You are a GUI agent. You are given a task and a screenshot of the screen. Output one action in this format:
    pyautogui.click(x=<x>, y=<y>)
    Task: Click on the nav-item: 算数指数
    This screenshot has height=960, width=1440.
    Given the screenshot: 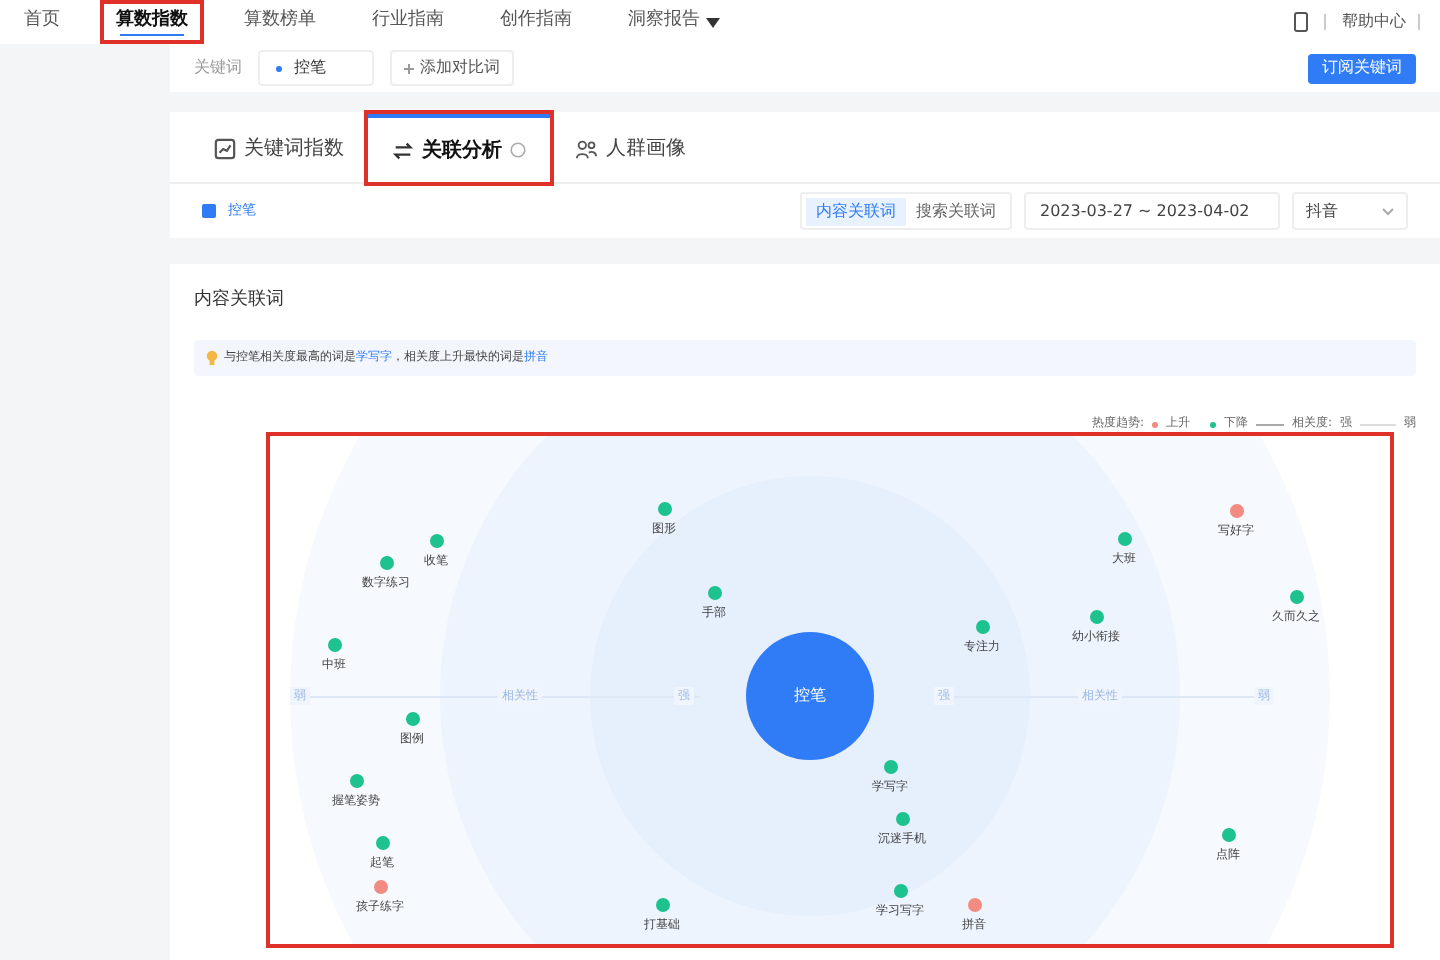 What is the action you would take?
    pyautogui.click(x=152, y=22)
    